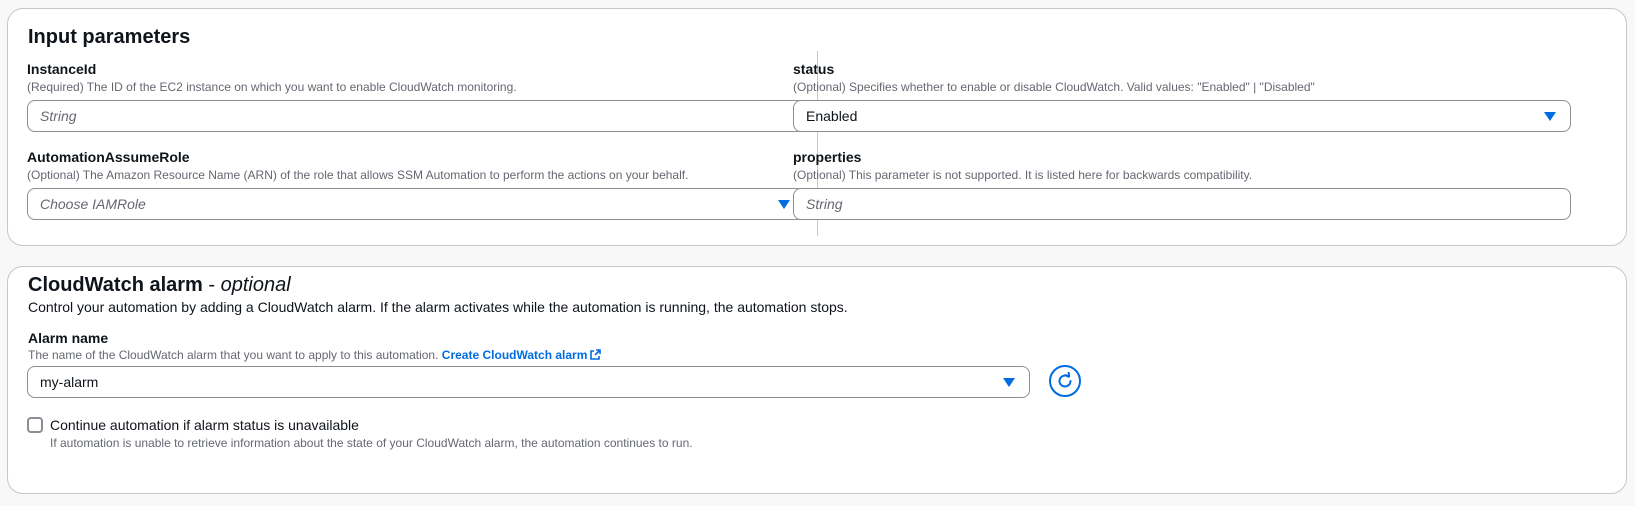 The height and width of the screenshot is (506, 1635). What do you see at coordinates (827, 157) in the screenshot?
I see `properties-label: properties` at bounding box center [827, 157].